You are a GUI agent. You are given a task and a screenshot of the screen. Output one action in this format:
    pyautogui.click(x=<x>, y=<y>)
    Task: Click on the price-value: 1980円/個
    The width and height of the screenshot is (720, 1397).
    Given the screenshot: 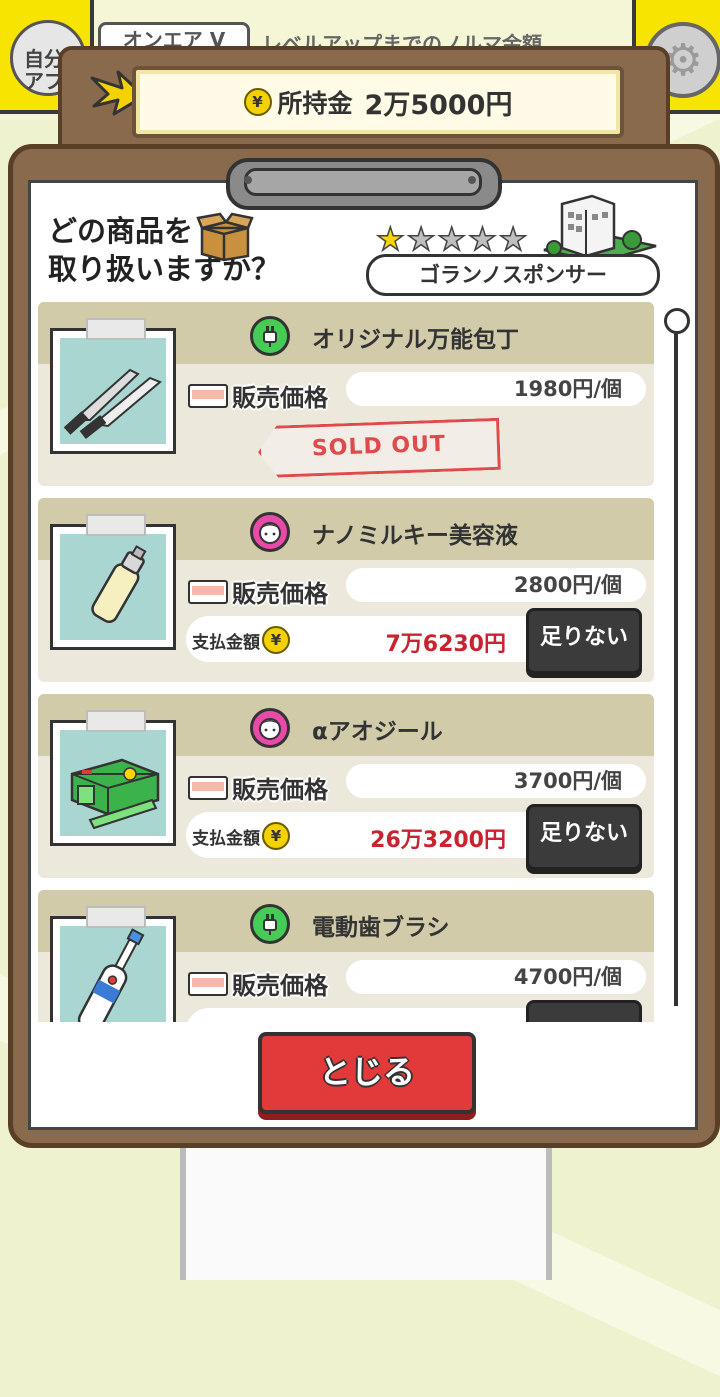 What is the action you would take?
    pyautogui.click(x=496, y=389)
    